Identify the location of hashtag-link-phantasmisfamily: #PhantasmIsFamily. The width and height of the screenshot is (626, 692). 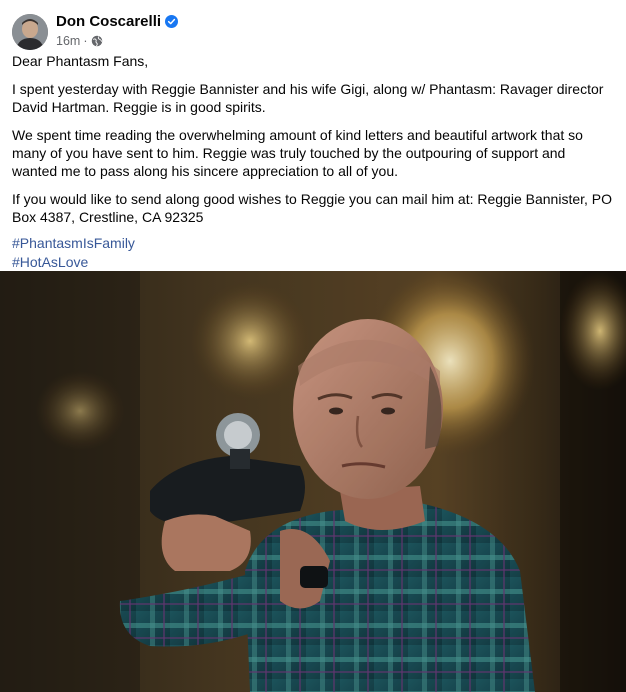
(312, 243).